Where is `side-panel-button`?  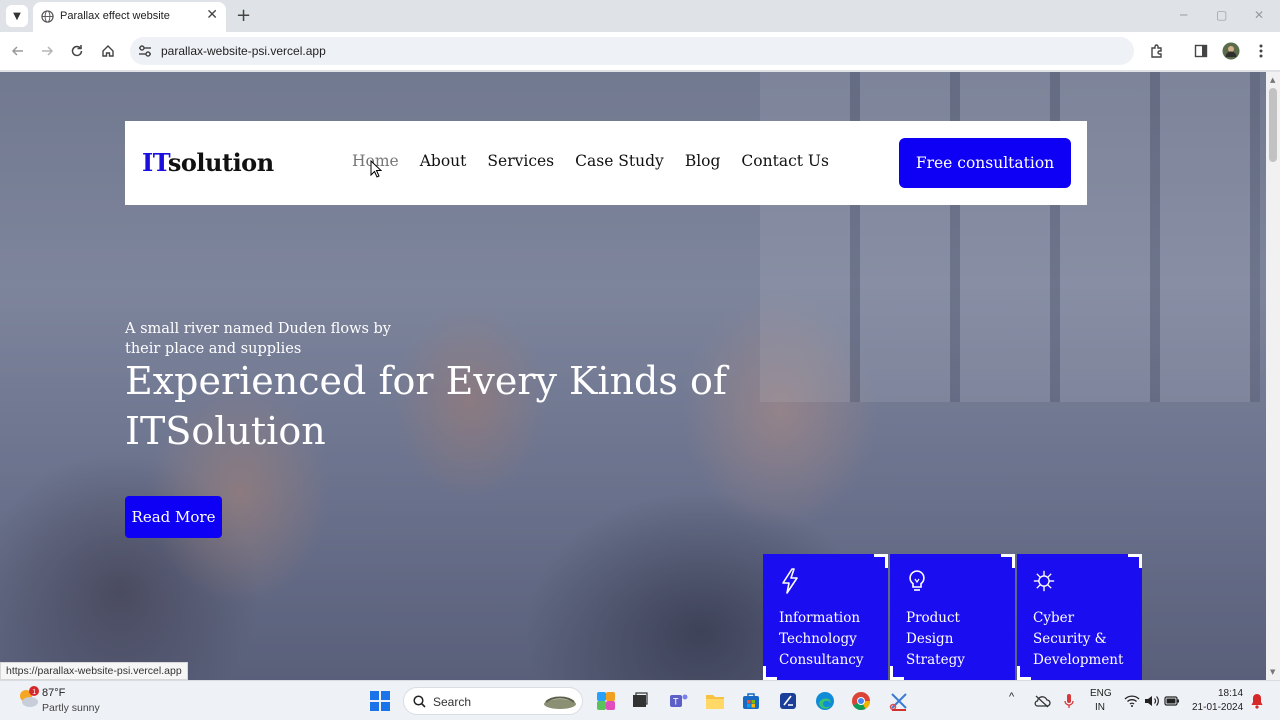 side-panel-button is located at coordinates (1201, 51).